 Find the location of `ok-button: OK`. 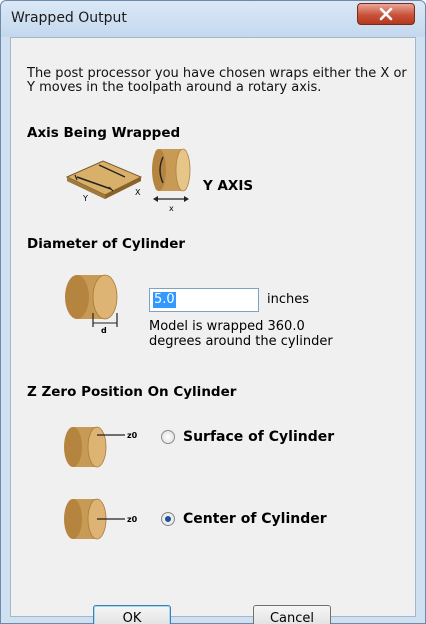

ok-button: OK is located at coordinates (132, 614).